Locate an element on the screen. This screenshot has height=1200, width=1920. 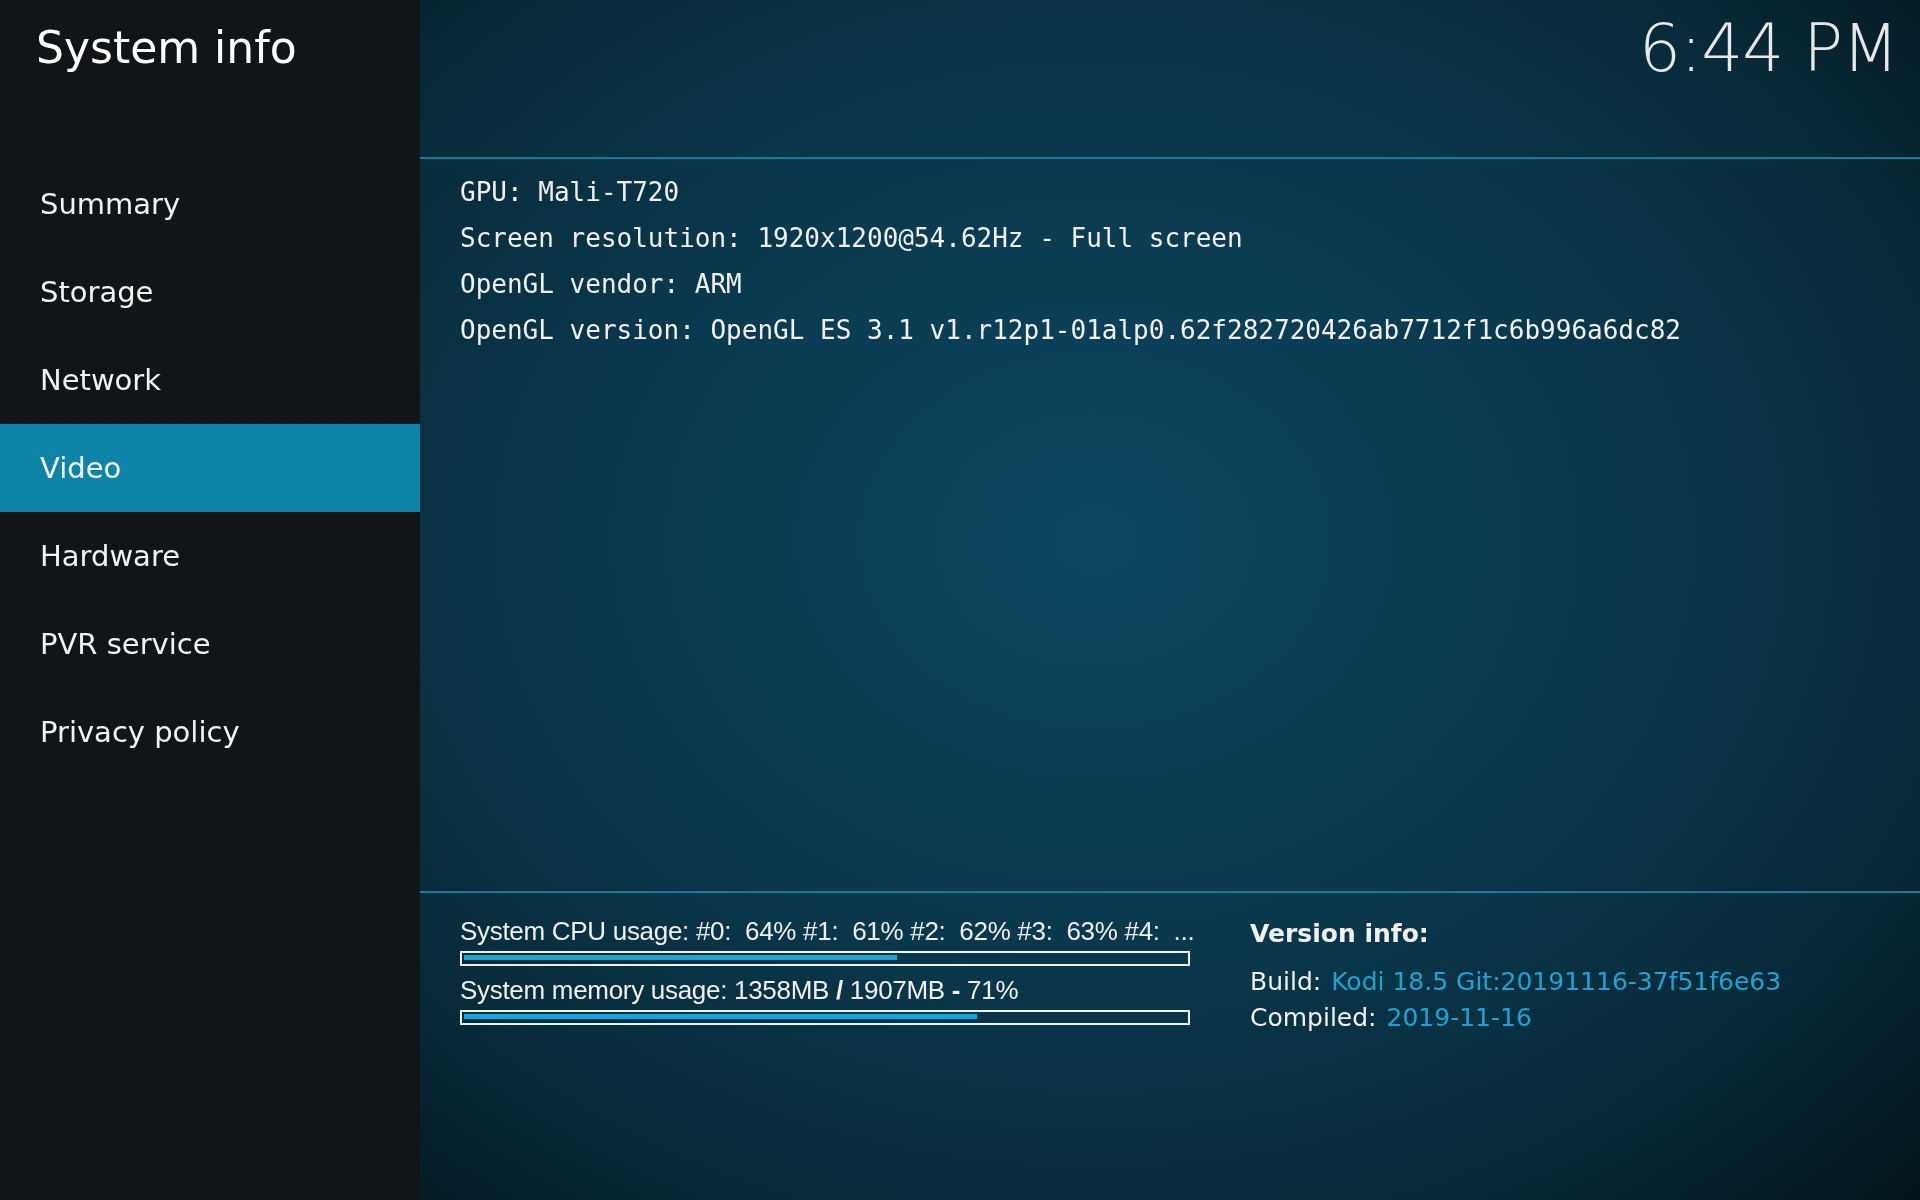
info-line: OpenGL vendor: ARM is located at coordinates (601, 284).